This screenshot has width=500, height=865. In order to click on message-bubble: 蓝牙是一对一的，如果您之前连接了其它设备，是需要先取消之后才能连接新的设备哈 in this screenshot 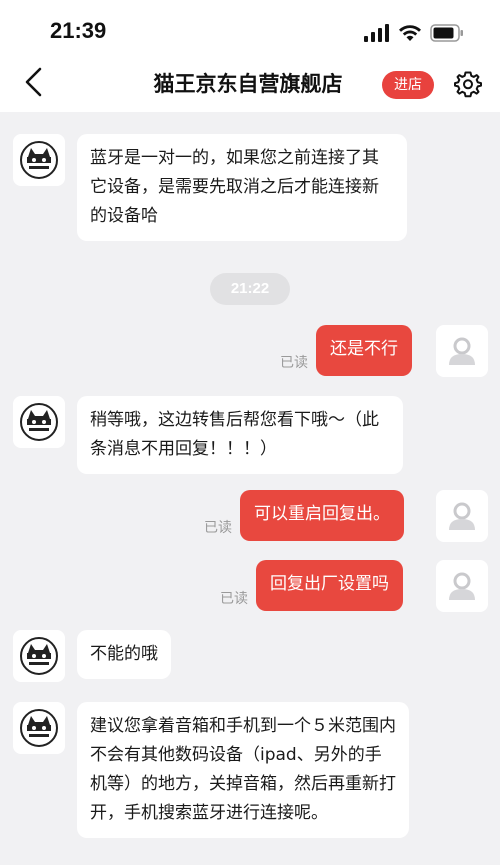, I will do `click(242, 187)`.